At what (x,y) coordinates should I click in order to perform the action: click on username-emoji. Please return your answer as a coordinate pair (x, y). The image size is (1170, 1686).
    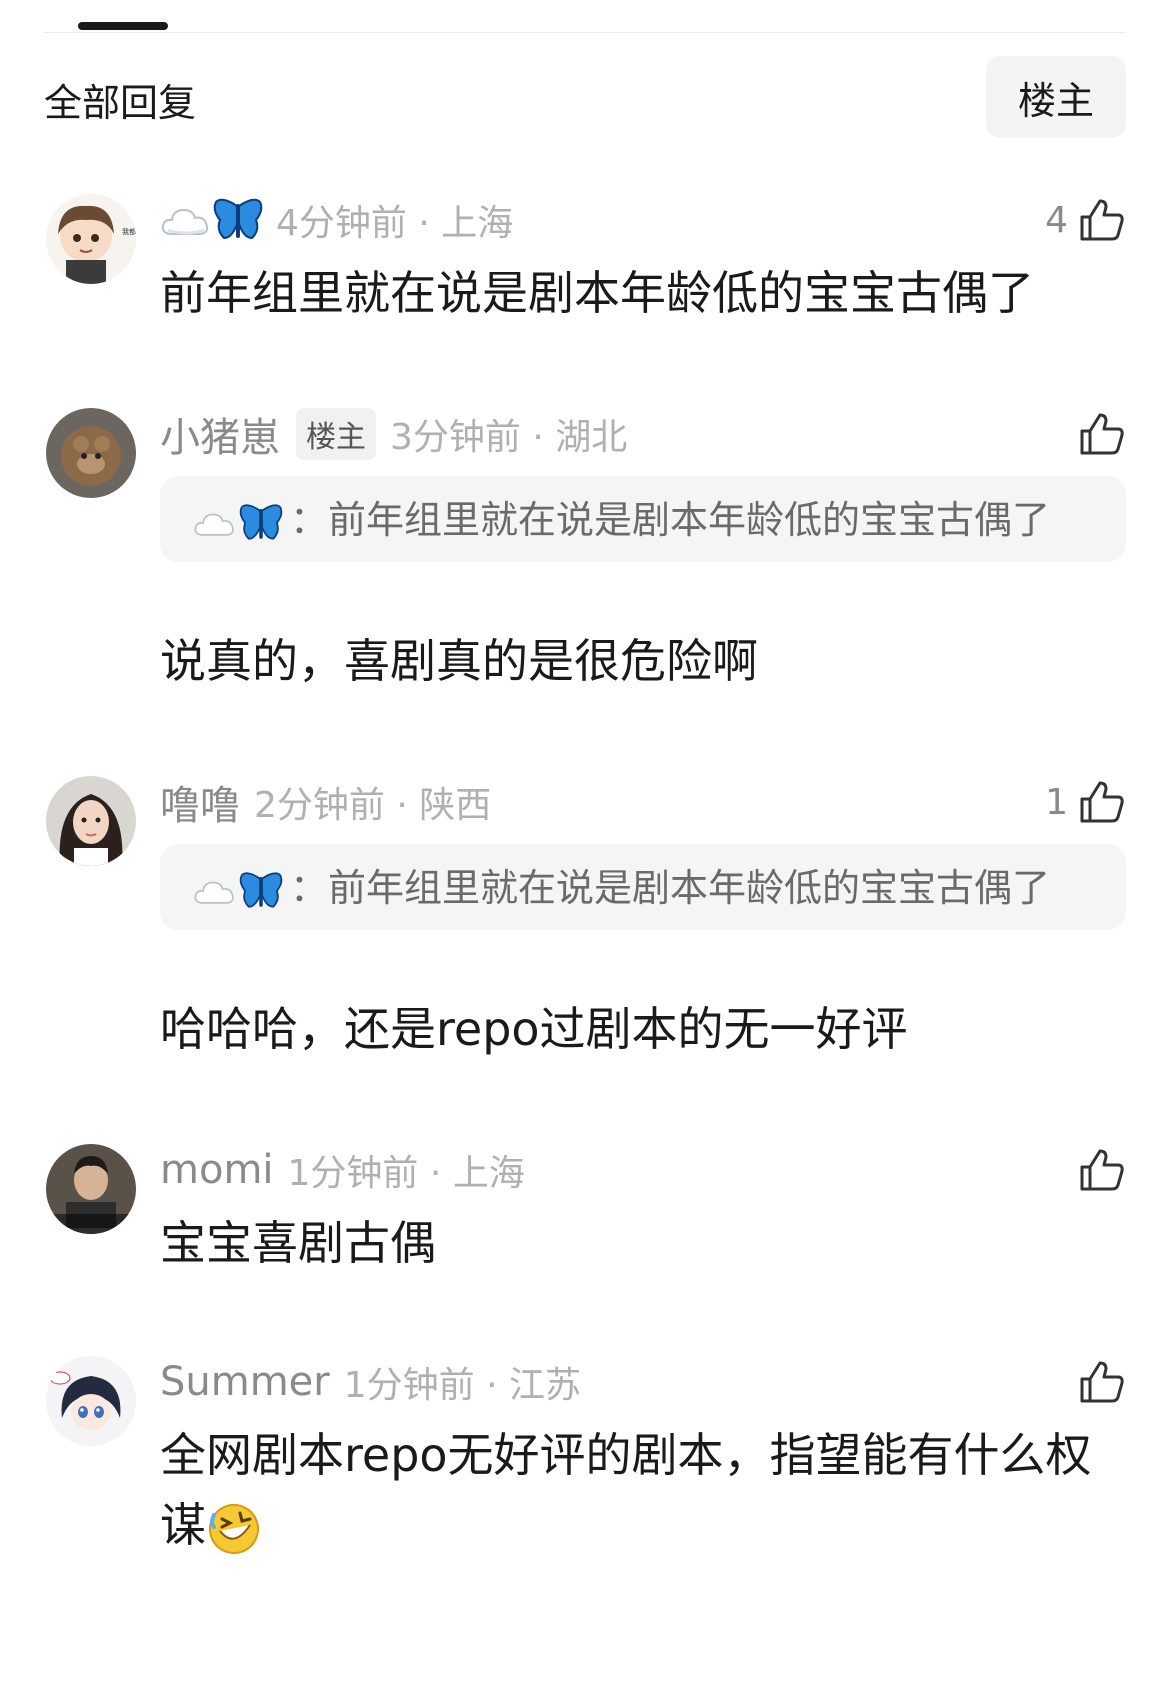
    Looking at the image, I should click on (212, 220).